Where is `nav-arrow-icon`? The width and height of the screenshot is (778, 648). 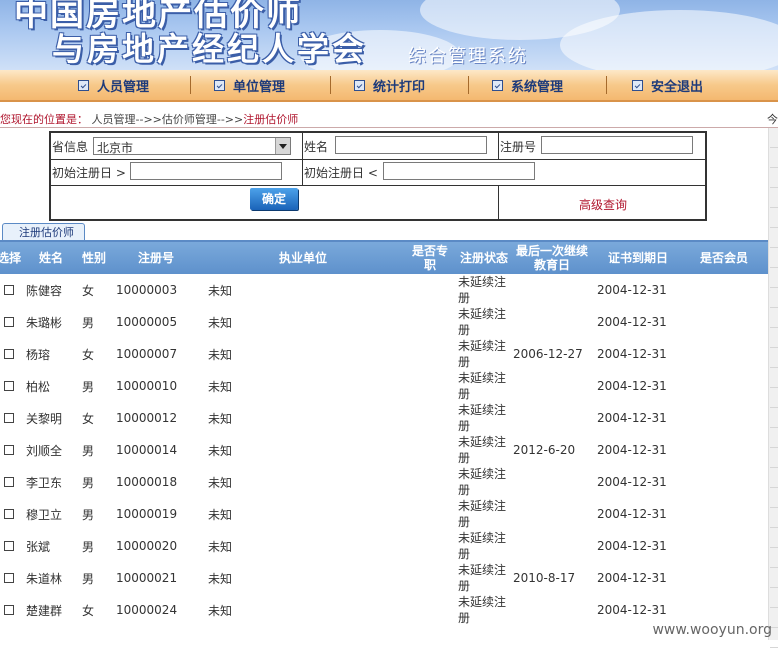
nav-arrow-icon is located at coordinates (83, 85).